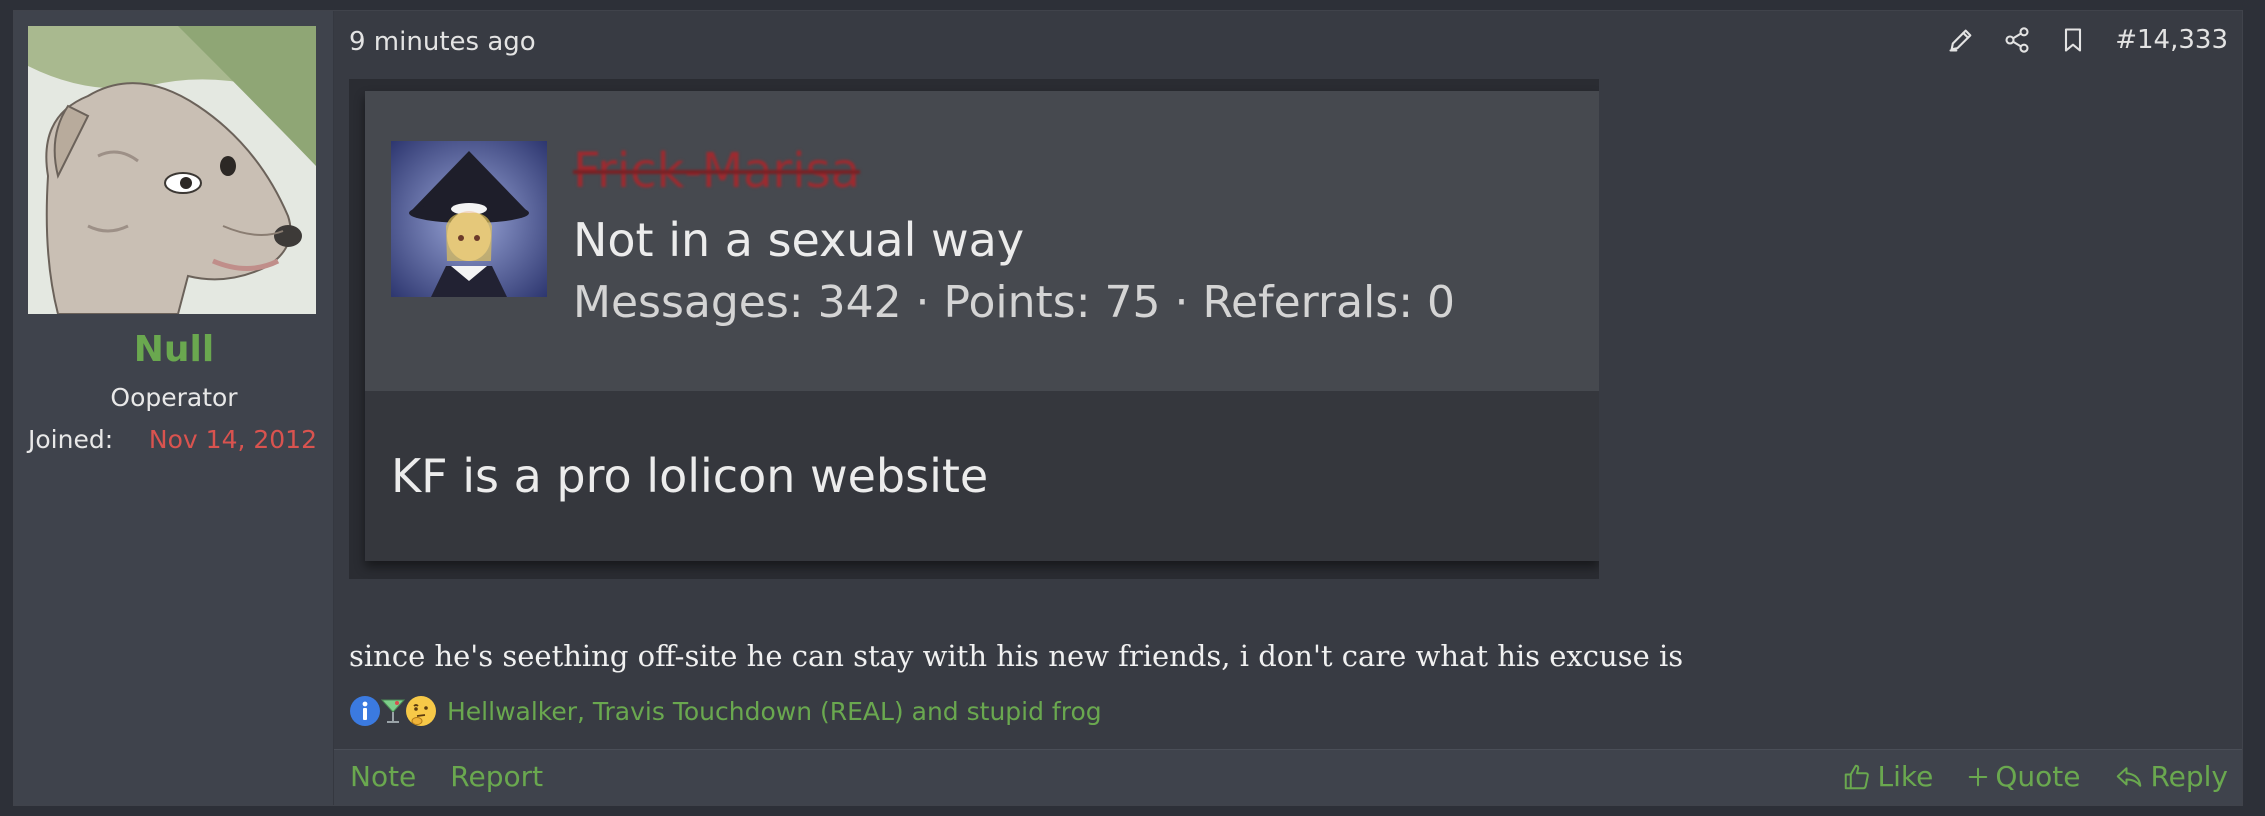 The width and height of the screenshot is (2265, 816). Describe the element at coordinates (2129, 777) in the screenshot. I see `reply-arrow-icon` at that location.